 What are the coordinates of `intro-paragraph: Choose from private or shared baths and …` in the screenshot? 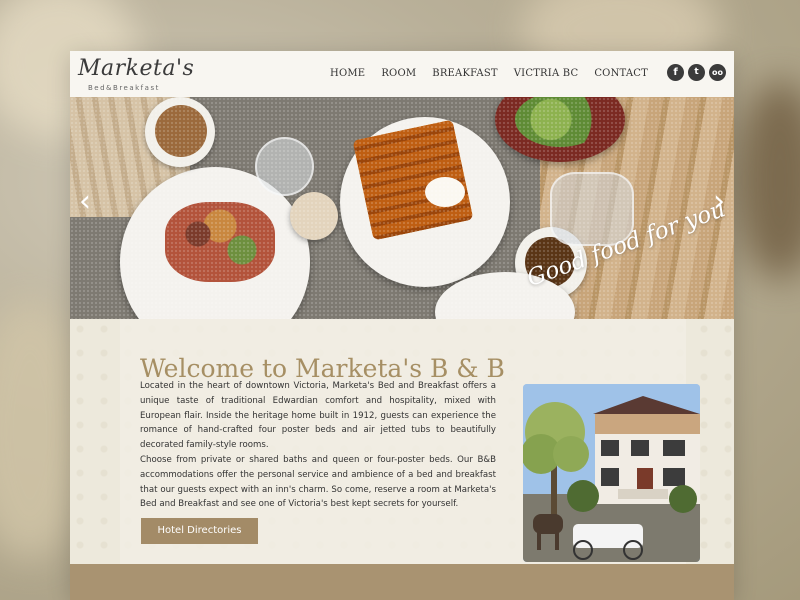 It's located at (318, 482).